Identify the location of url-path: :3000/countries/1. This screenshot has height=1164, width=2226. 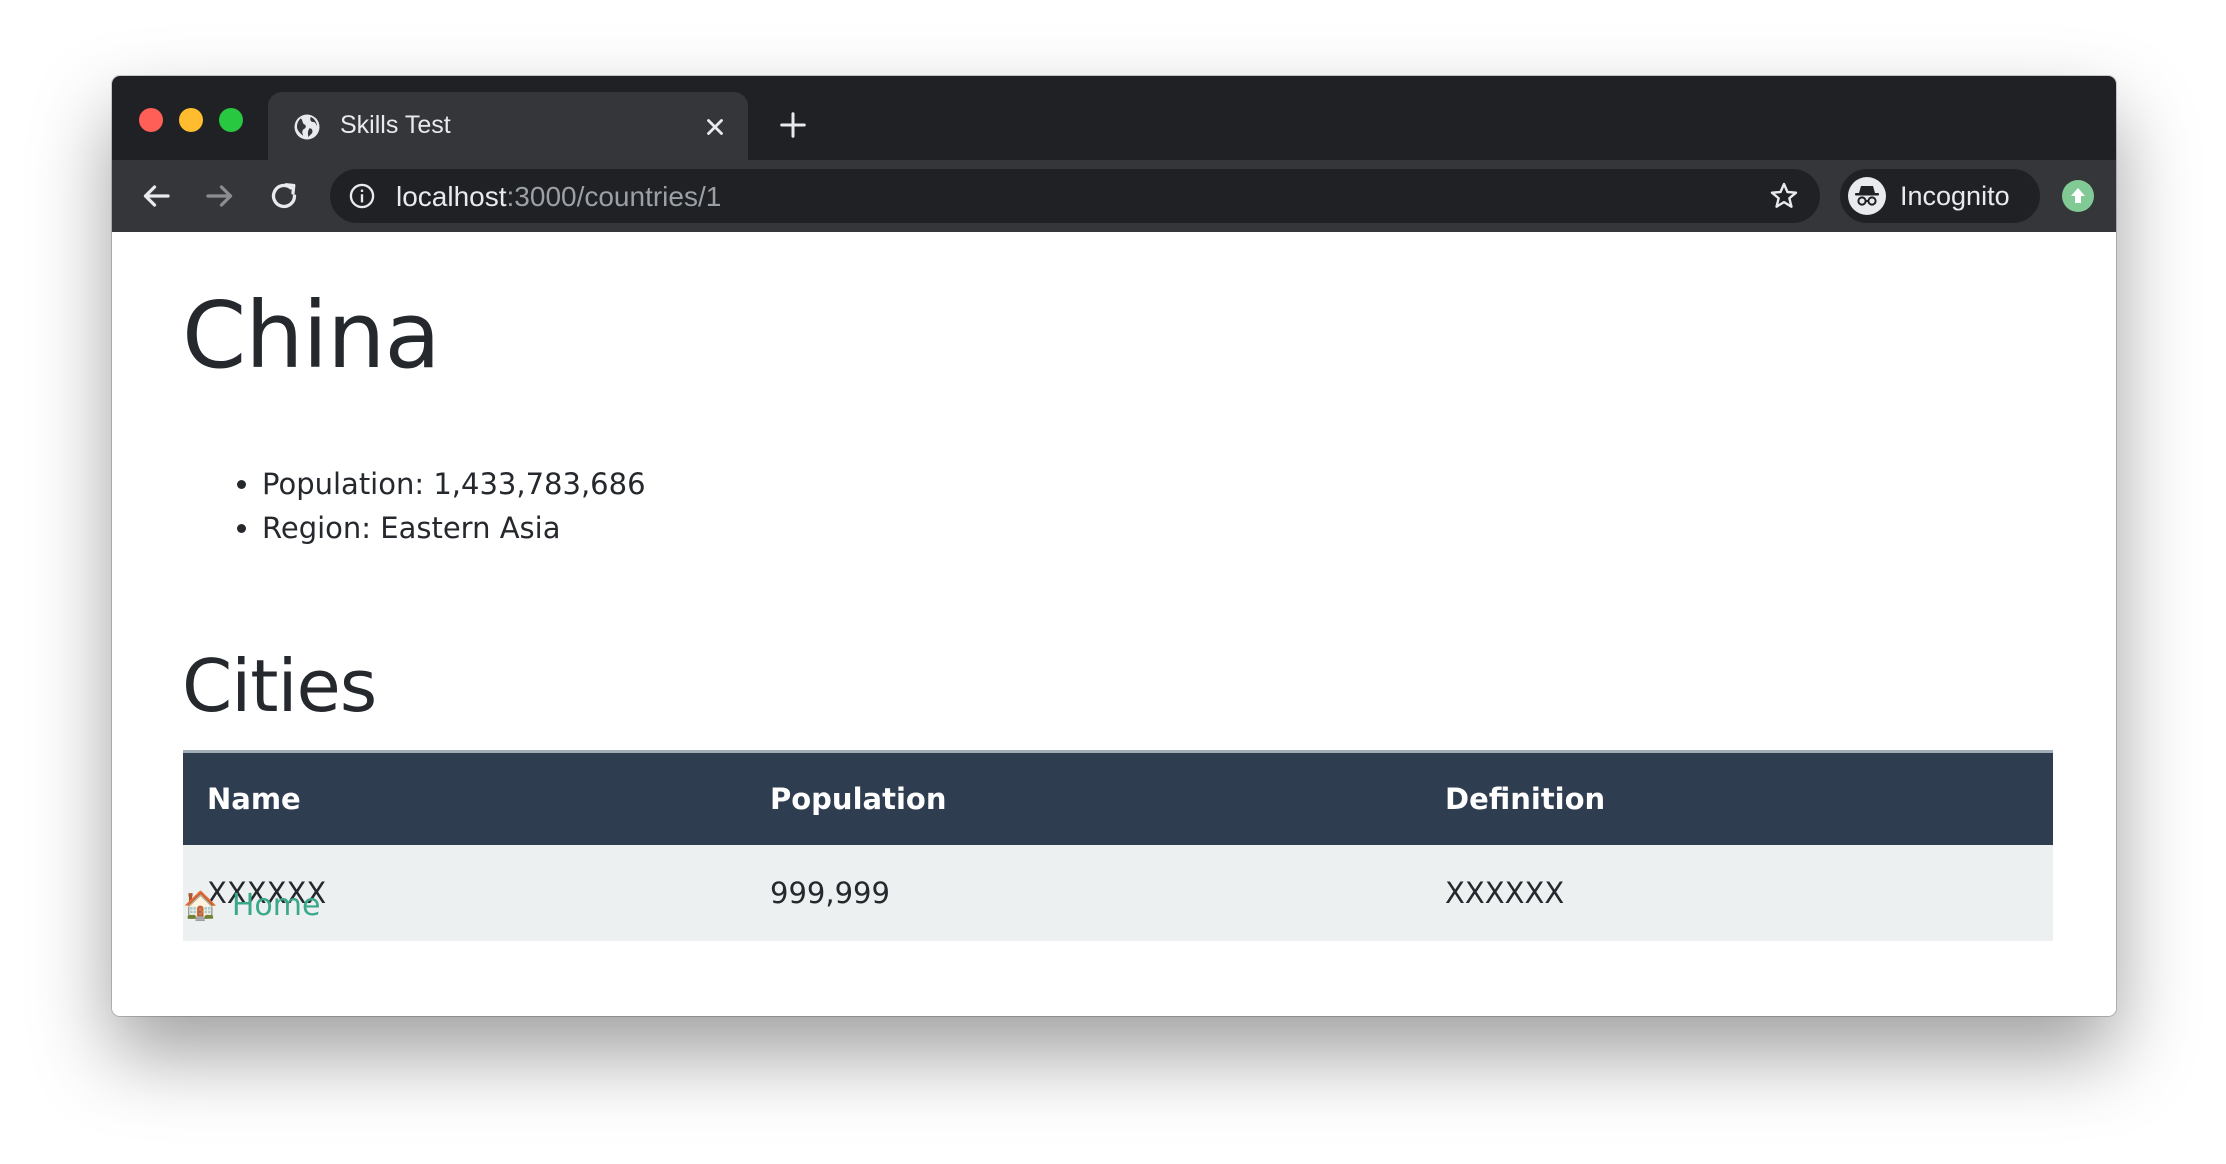
(614, 196).